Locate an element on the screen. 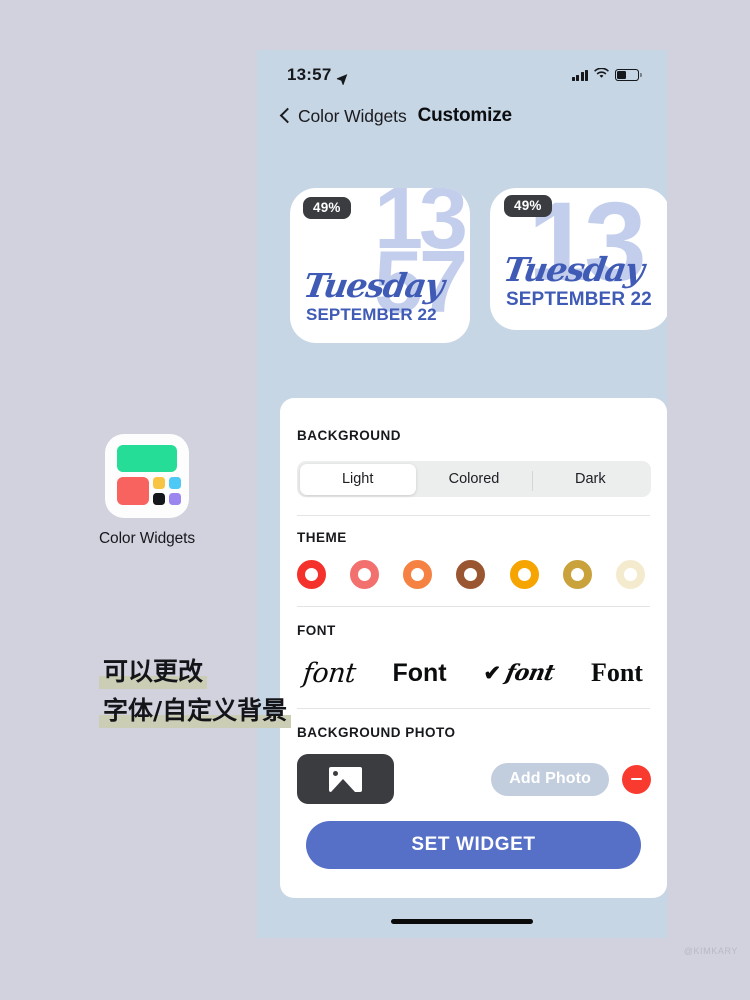  watermark: @KIMKARY is located at coordinates (710, 951).